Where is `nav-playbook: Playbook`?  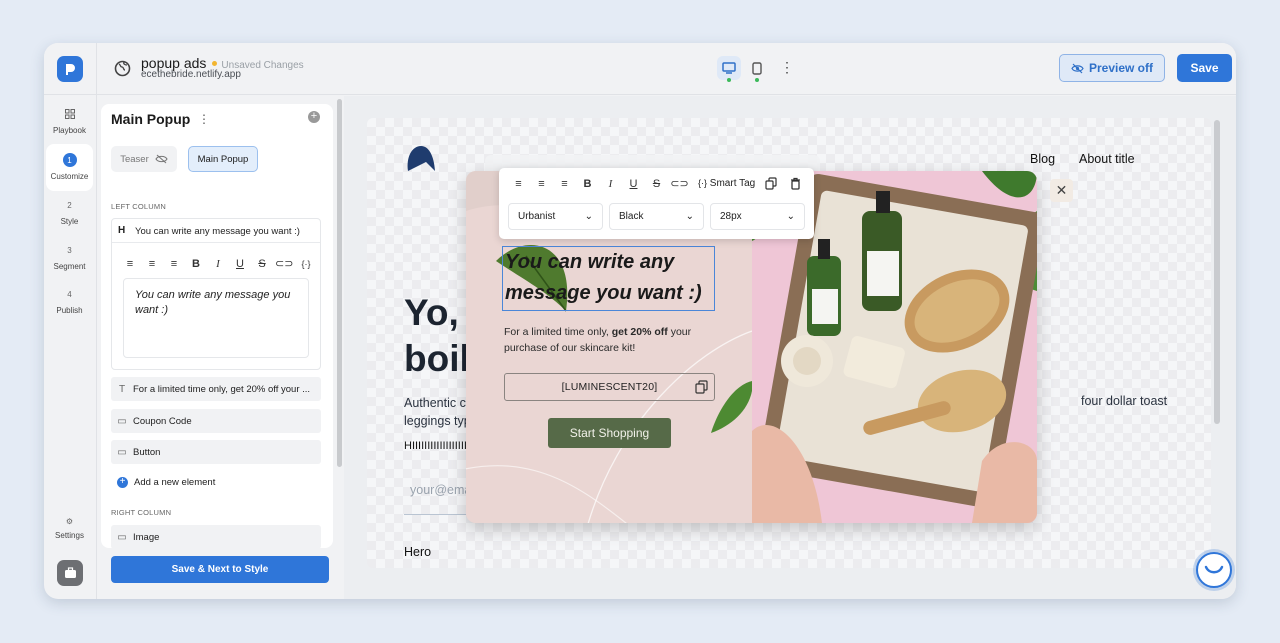 nav-playbook: Playbook is located at coordinates (69, 125).